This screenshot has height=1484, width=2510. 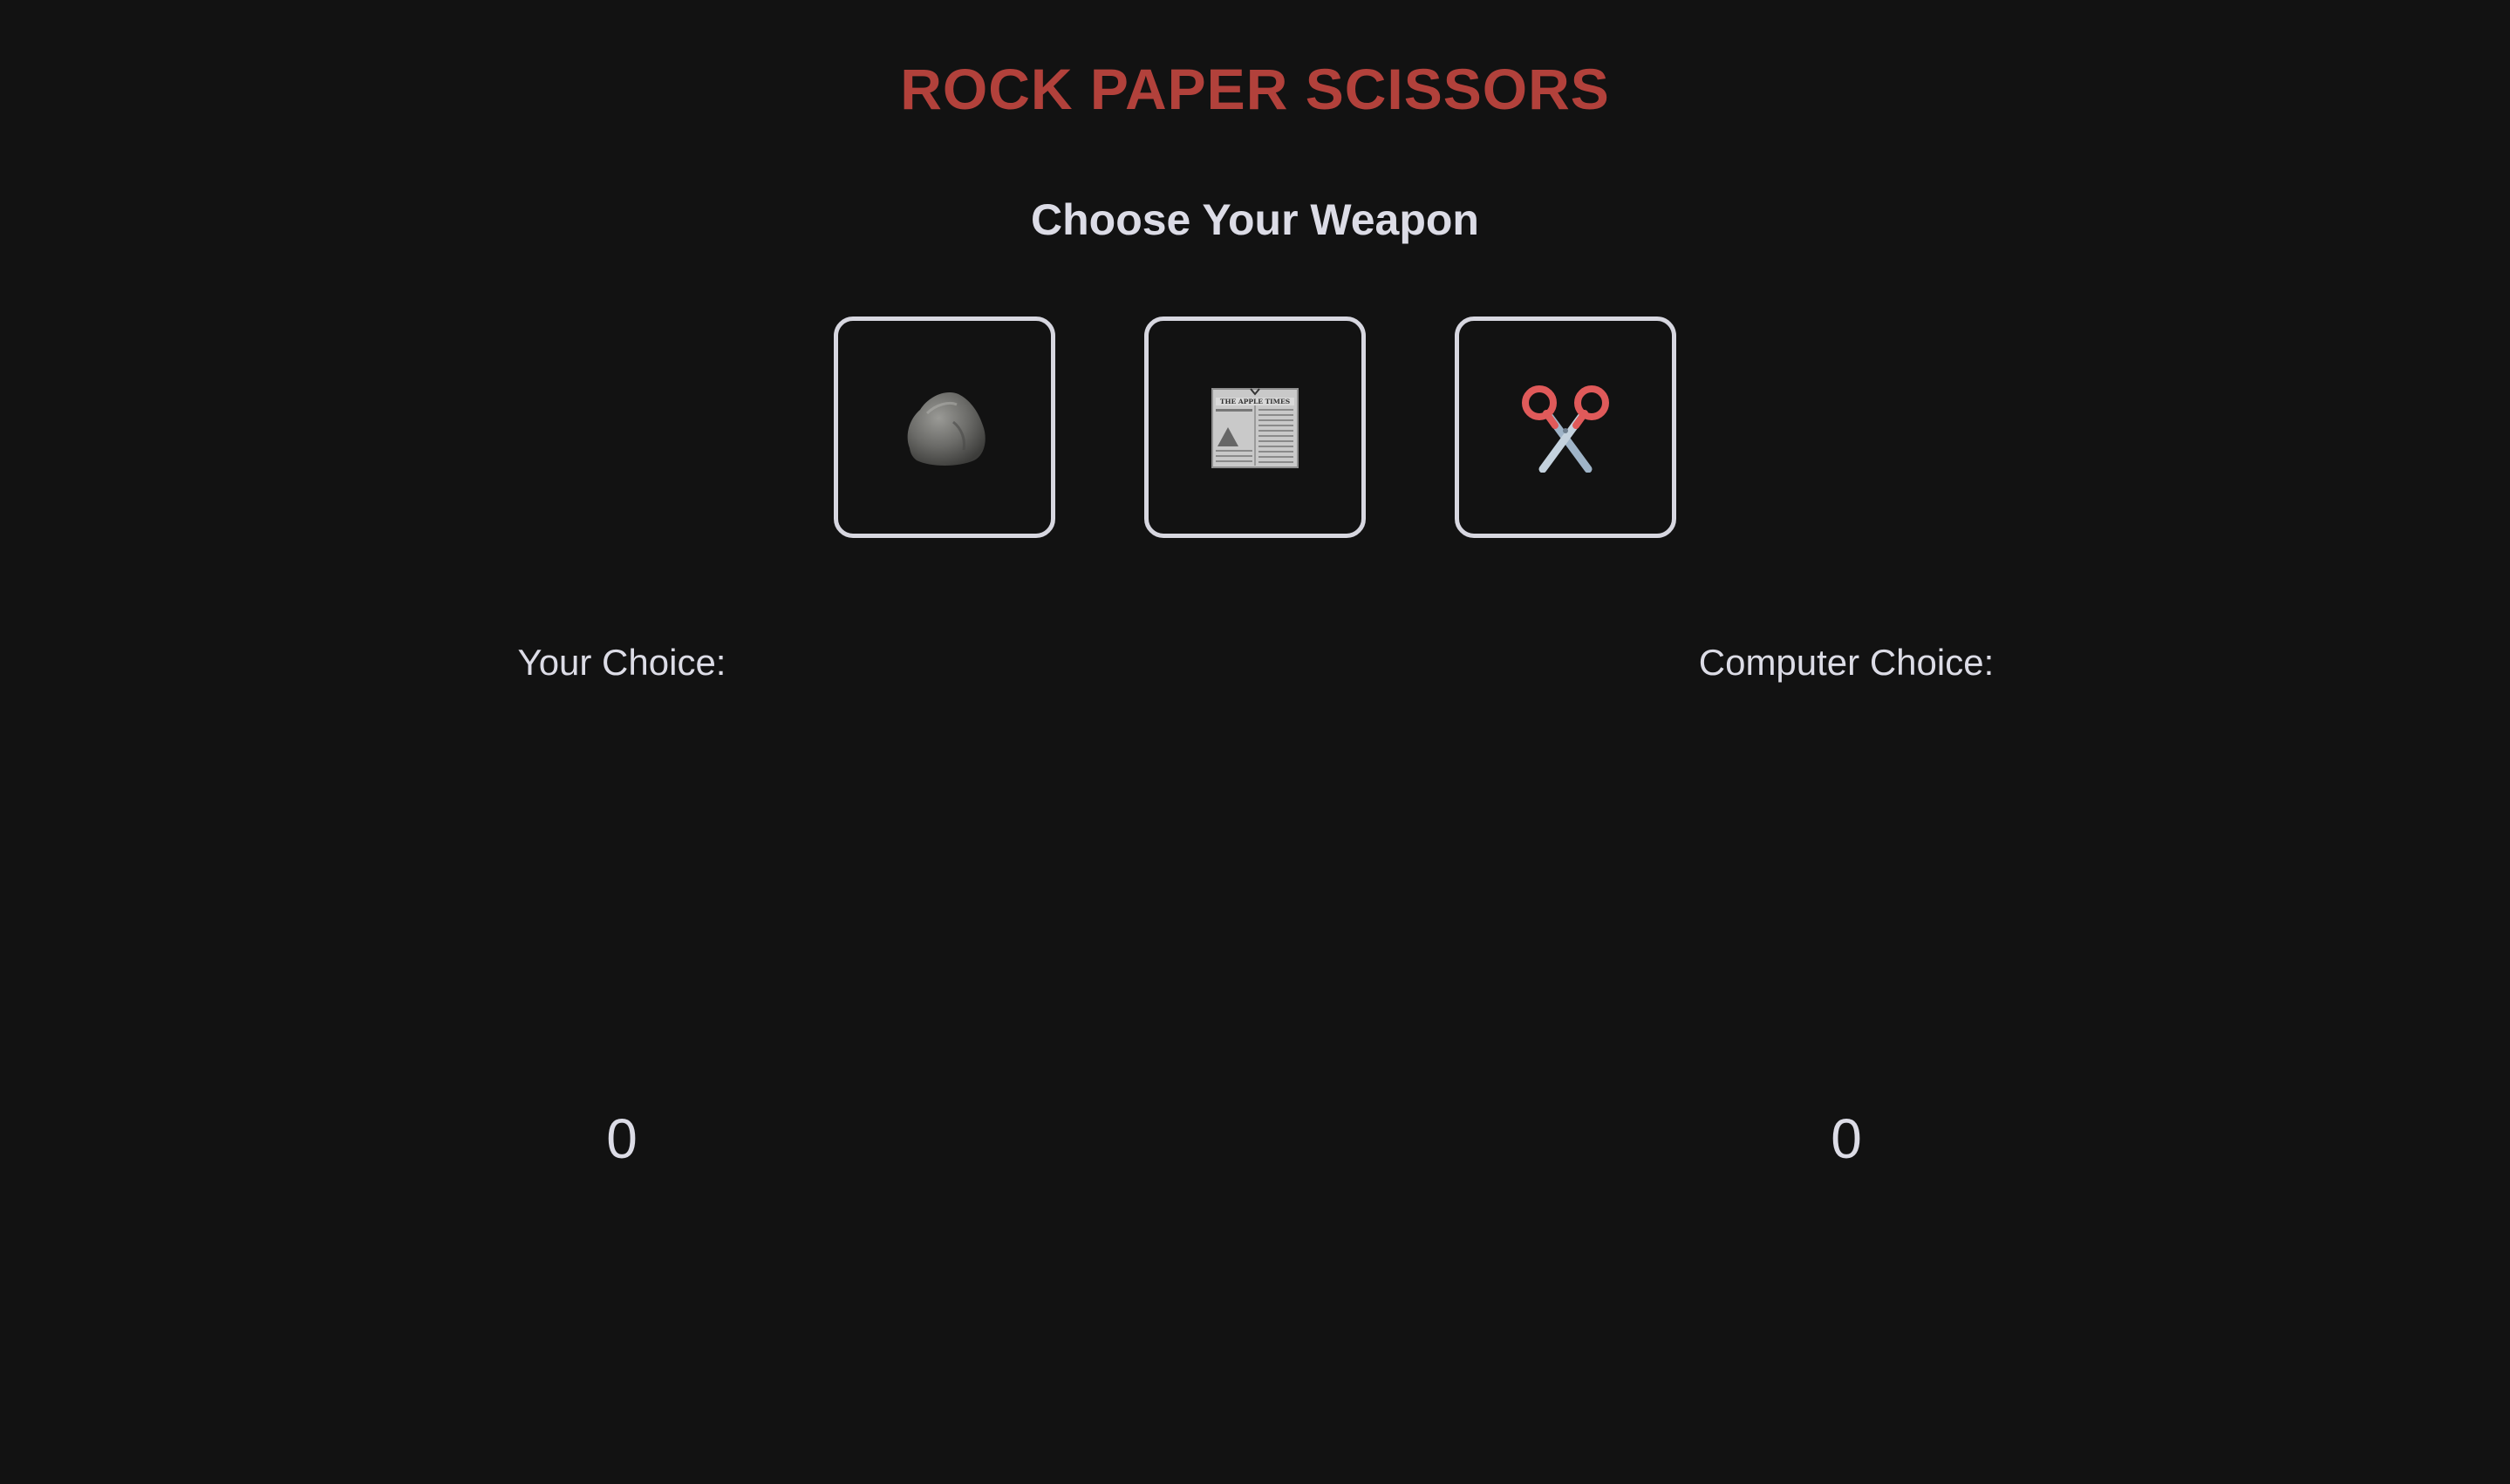 I want to click on computer-score: 0, so click(x=1846, y=1138).